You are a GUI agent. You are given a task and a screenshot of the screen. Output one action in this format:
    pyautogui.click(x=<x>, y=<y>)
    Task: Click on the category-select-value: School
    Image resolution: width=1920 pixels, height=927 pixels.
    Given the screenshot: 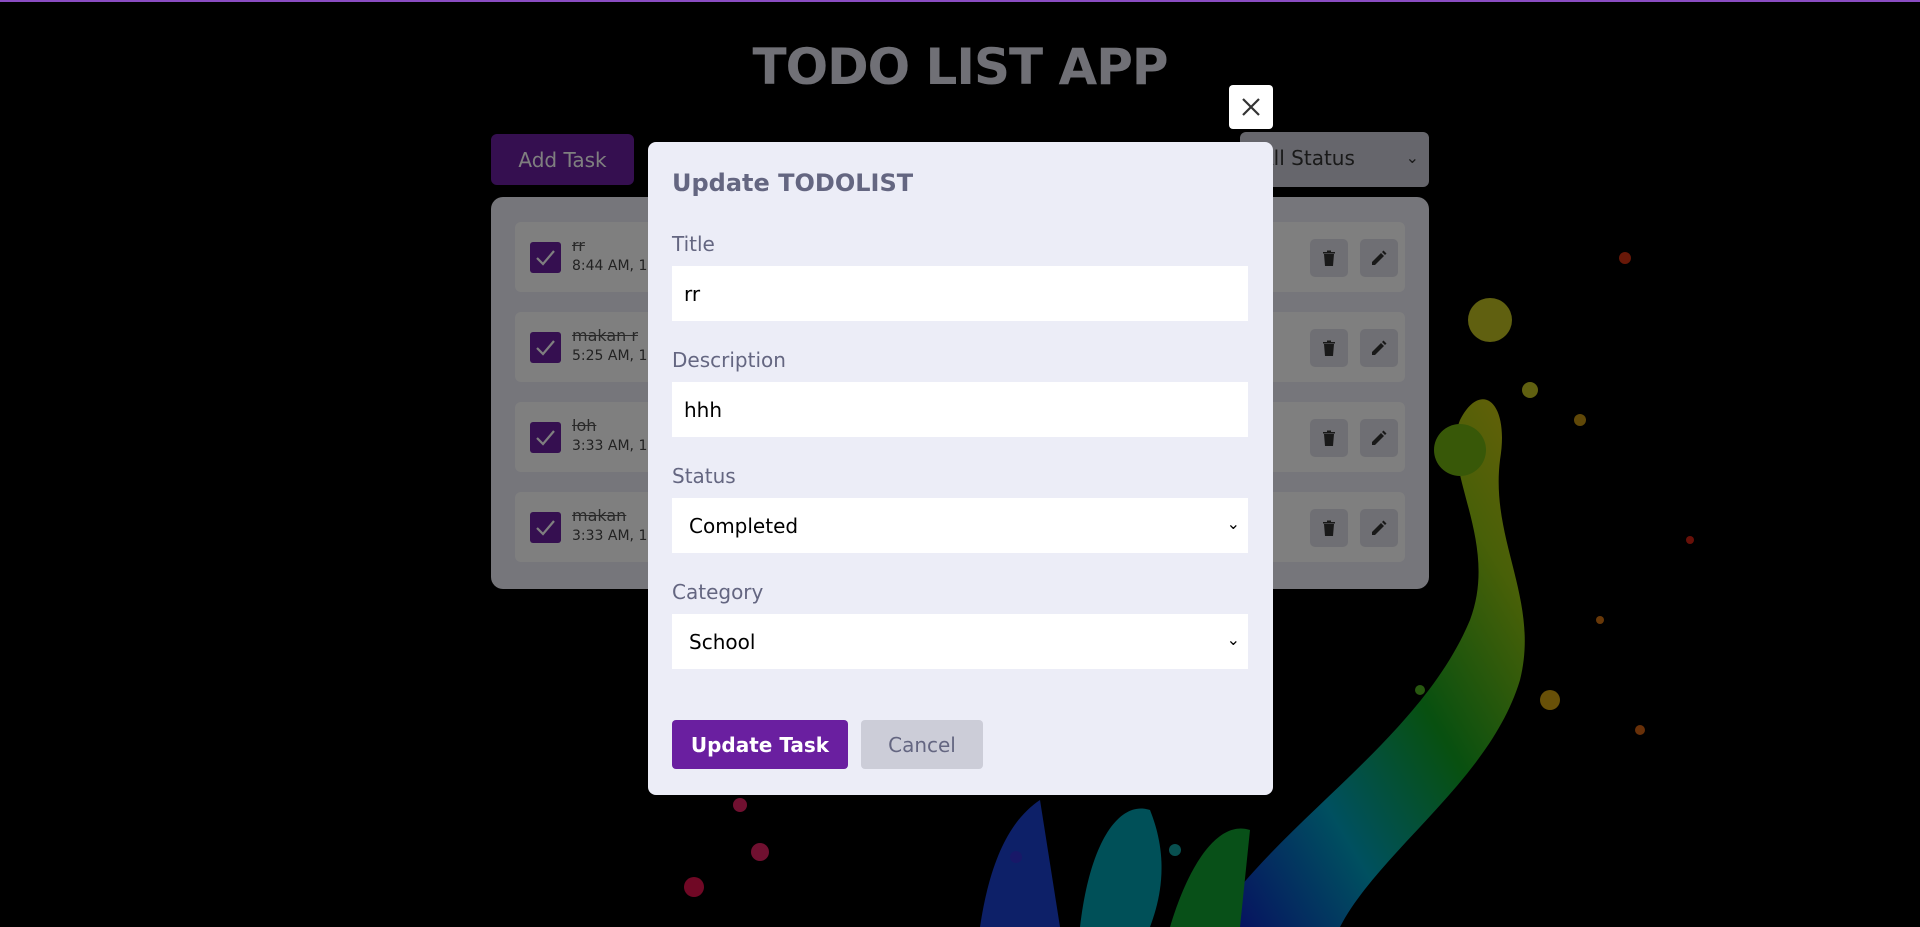 What is the action you would take?
    pyautogui.click(x=722, y=641)
    